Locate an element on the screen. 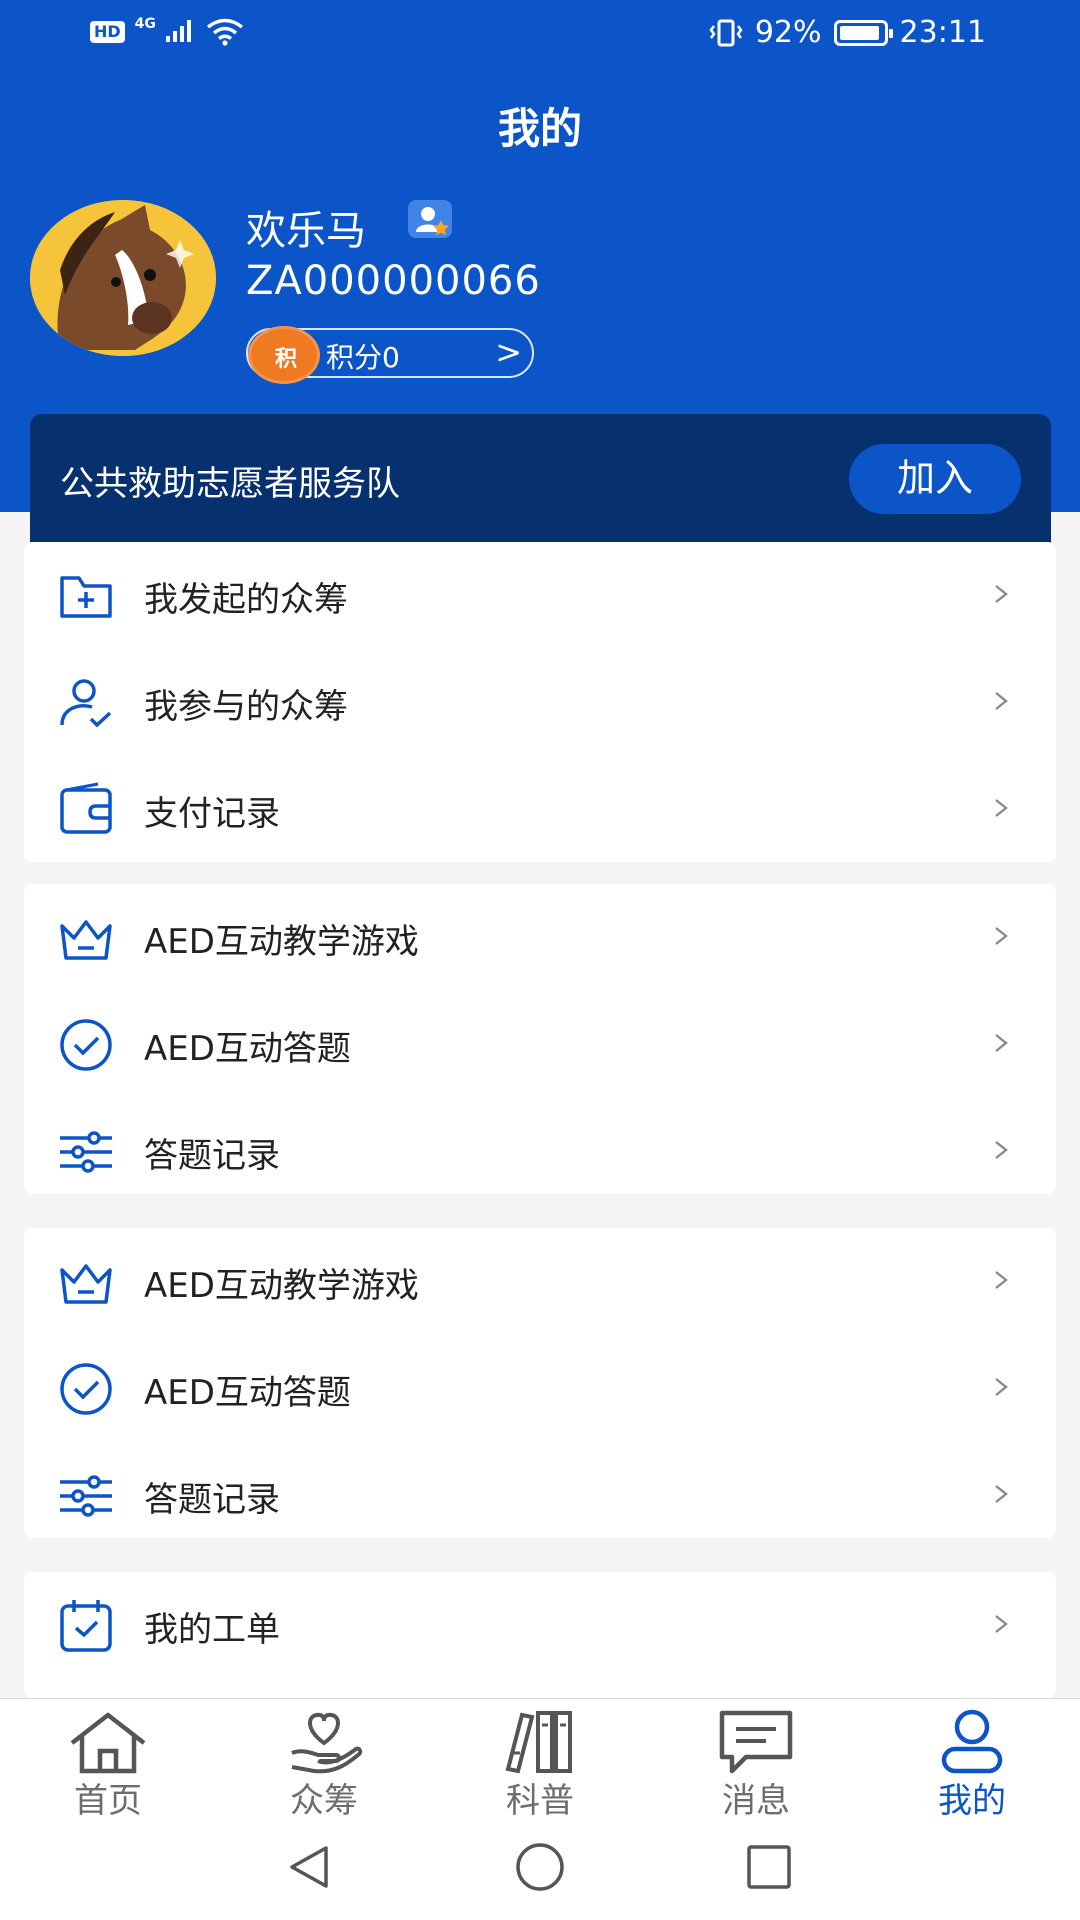 The image size is (1080, 1920). status-left: HD 4G is located at coordinates (167, 31).